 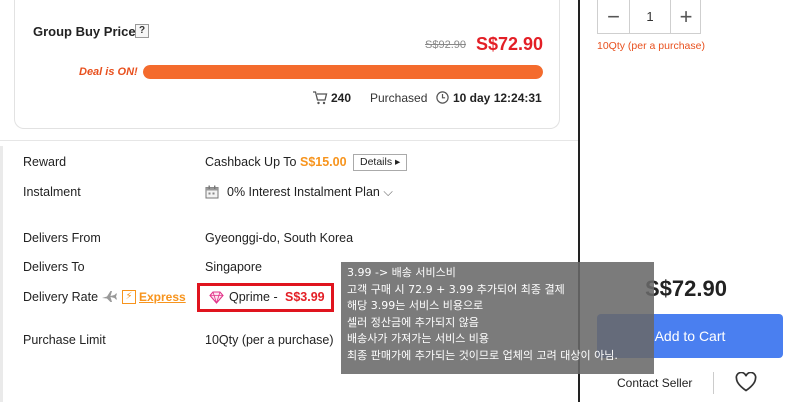 What do you see at coordinates (162, 297) in the screenshot?
I see `express-link: Express` at bounding box center [162, 297].